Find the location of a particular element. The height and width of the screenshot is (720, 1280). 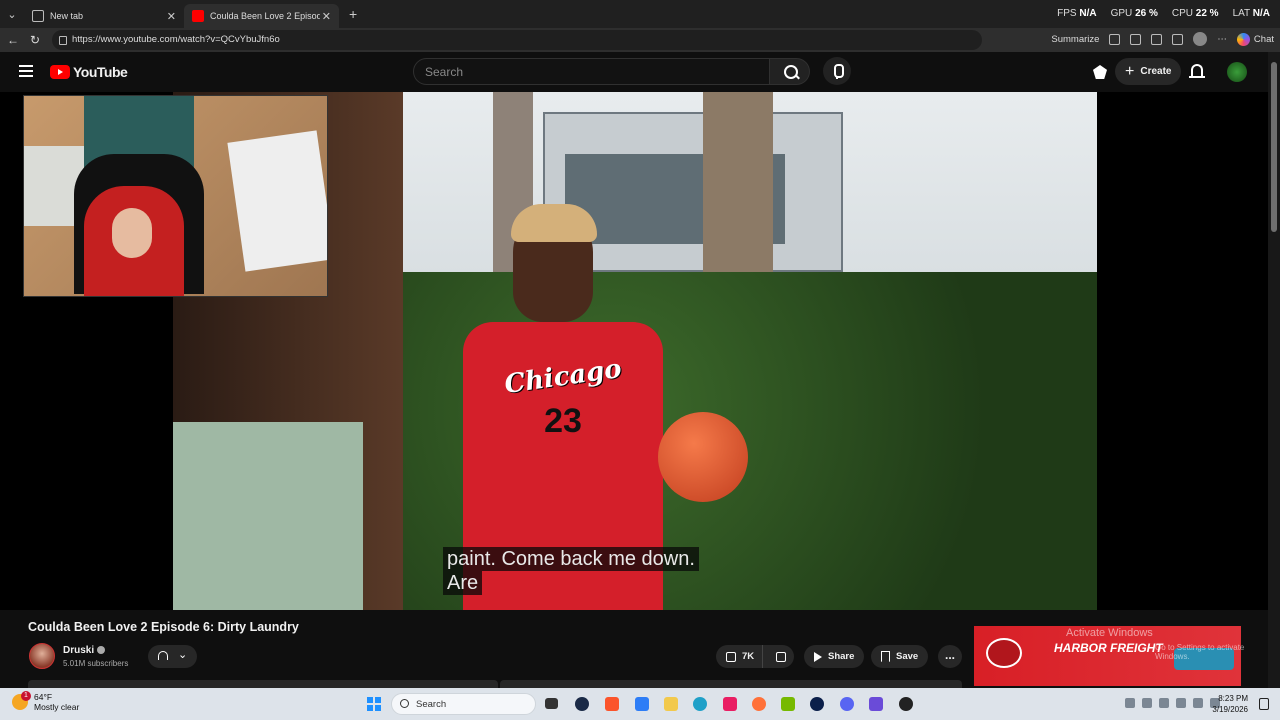

microphone-icon is located at coordinates (837, 71).